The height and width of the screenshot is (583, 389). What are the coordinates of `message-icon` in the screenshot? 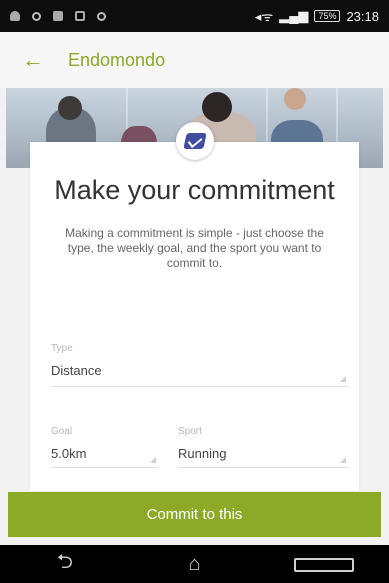 It's located at (58, 16).